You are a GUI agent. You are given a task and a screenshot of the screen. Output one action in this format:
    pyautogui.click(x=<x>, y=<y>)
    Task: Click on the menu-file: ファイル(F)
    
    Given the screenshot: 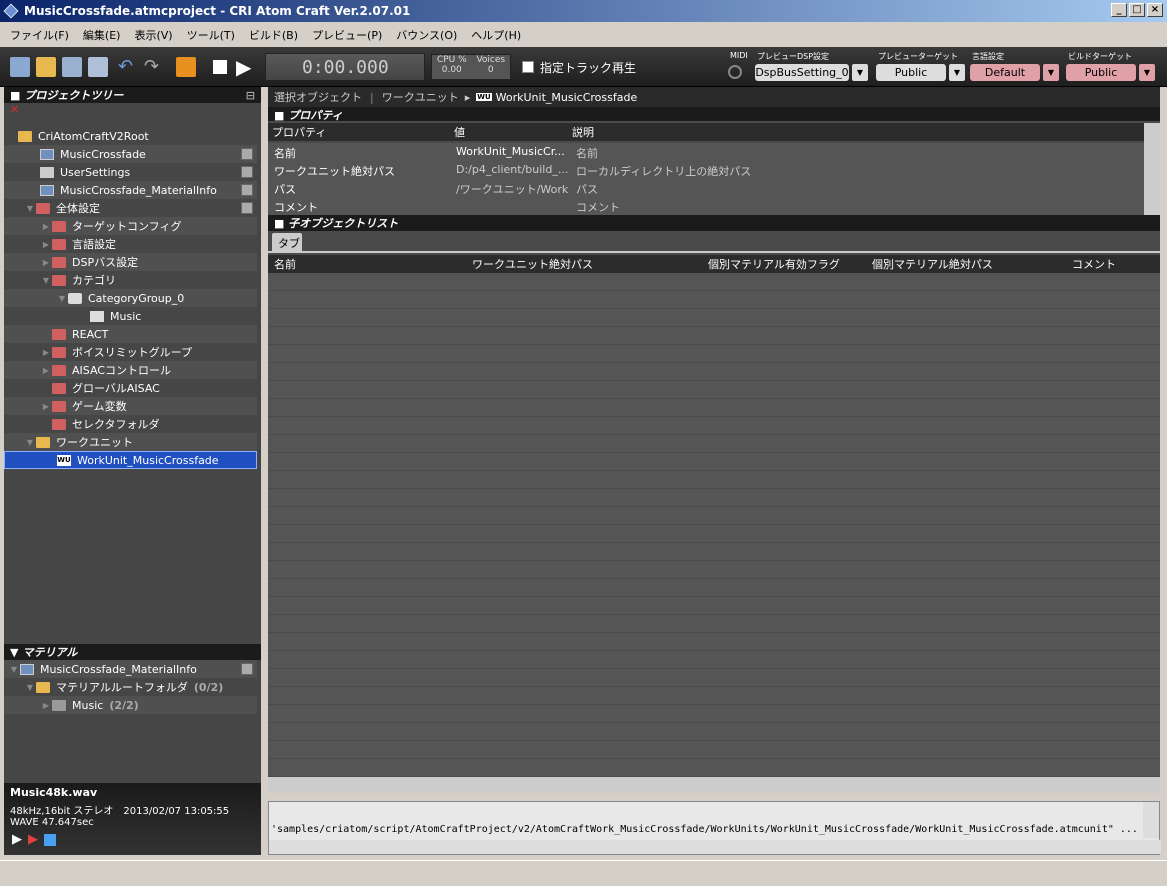 What is the action you would take?
    pyautogui.click(x=39, y=35)
    